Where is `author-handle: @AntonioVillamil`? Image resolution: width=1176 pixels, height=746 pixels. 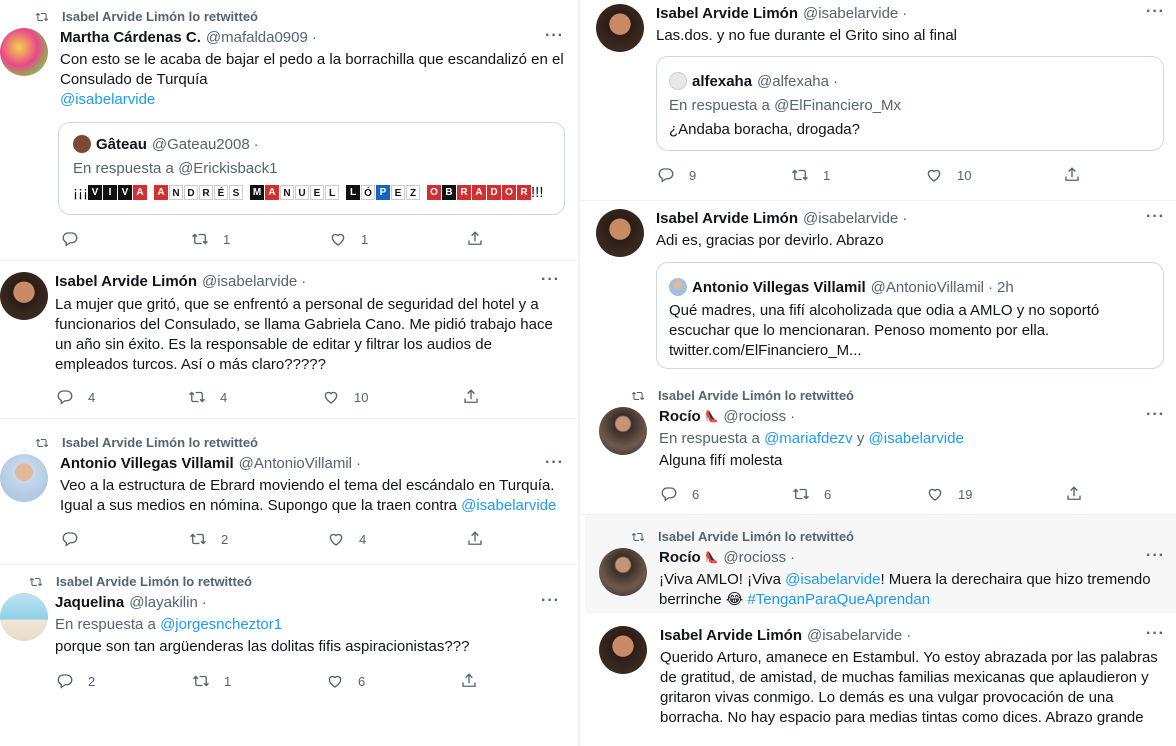 author-handle: @AntonioVillamil is located at coordinates (295, 463).